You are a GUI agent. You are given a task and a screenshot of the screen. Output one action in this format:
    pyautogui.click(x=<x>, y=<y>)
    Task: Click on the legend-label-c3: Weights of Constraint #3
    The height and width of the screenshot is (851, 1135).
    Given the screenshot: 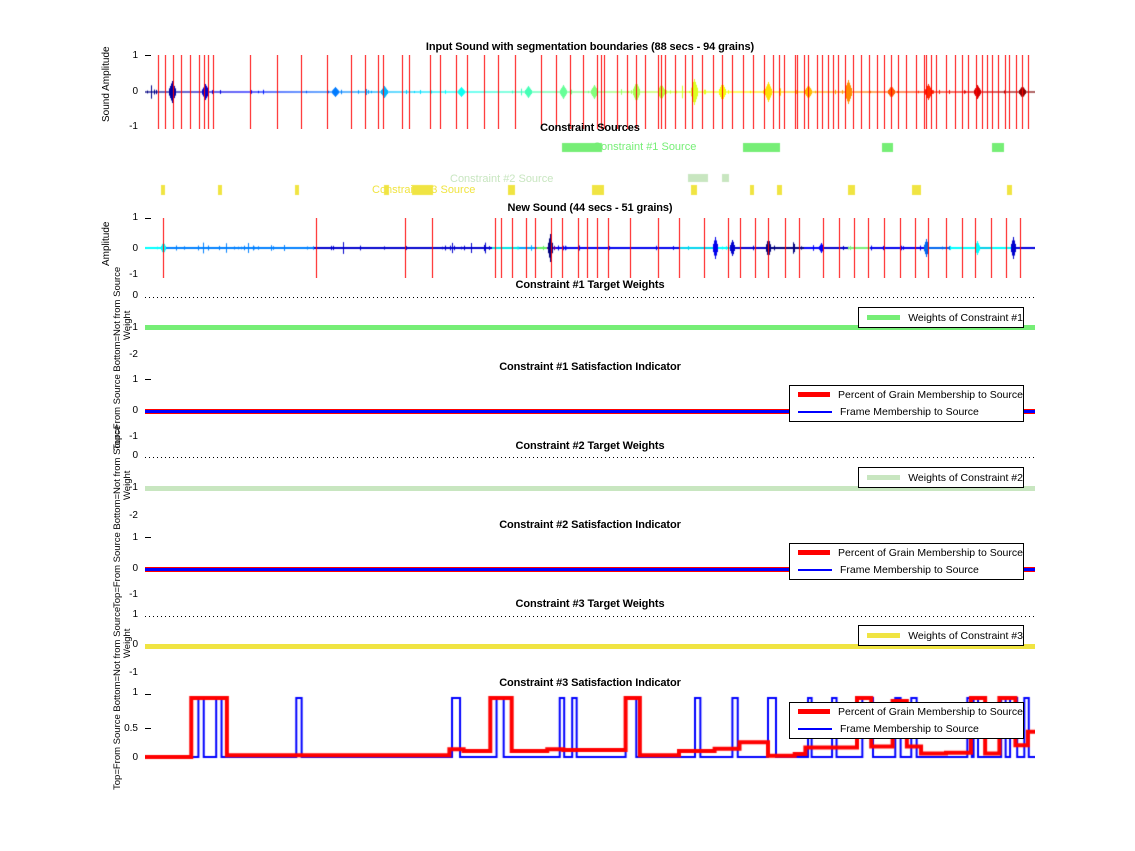 What is the action you would take?
    pyautogui.click(x=965, y=635)
    